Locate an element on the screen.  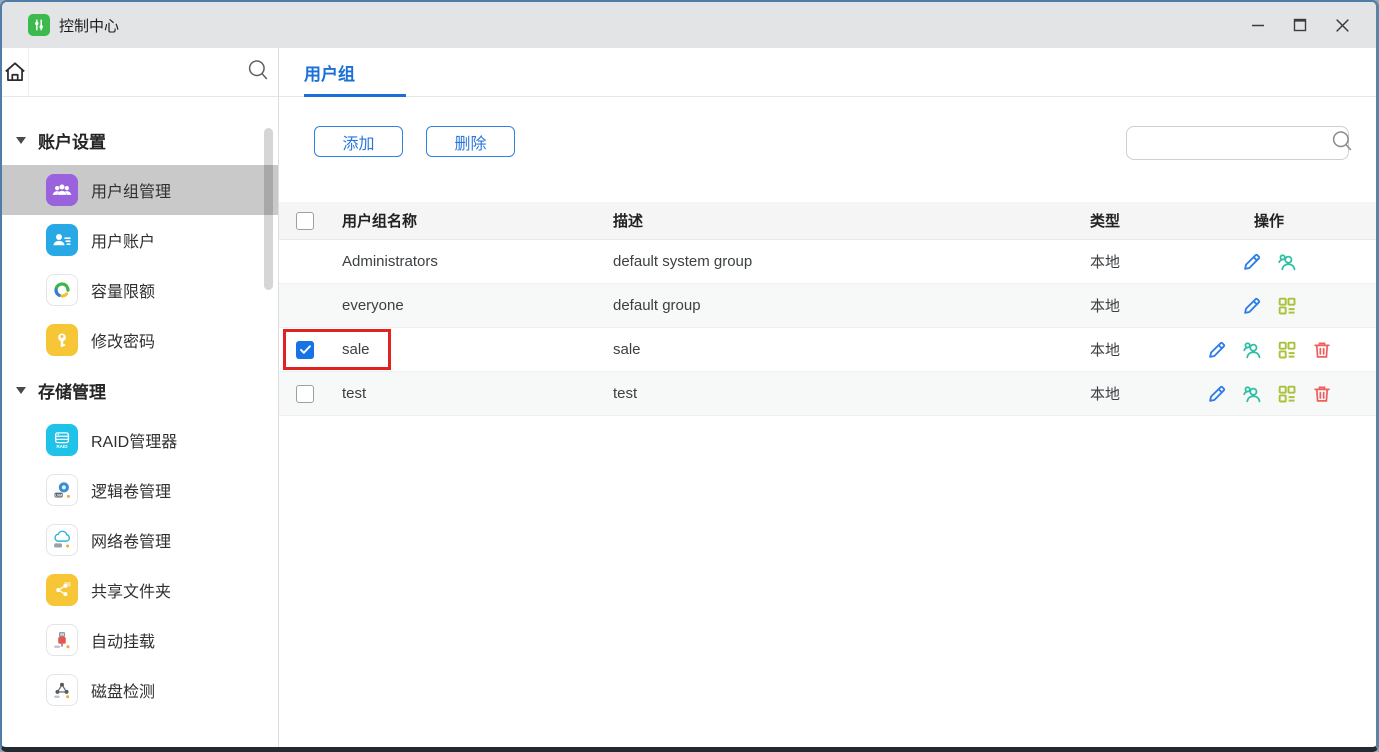
tab-active-underline is located at coordinates (355, 95).